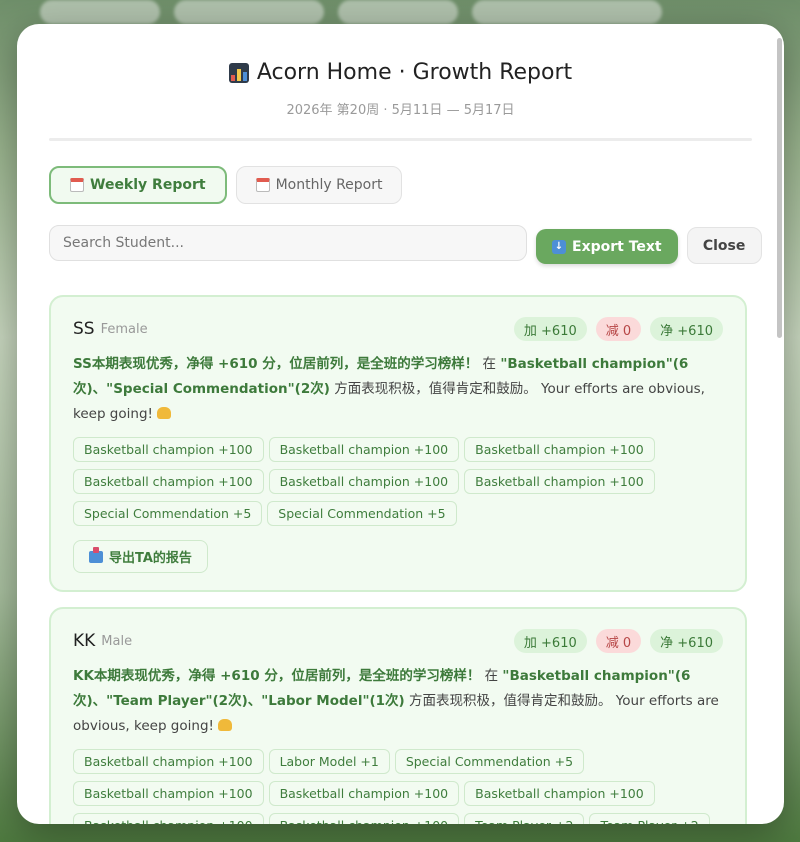 The image size is (800, 842). I want to click on tab-weekly-report: Weekly Report, so click(138, 185).